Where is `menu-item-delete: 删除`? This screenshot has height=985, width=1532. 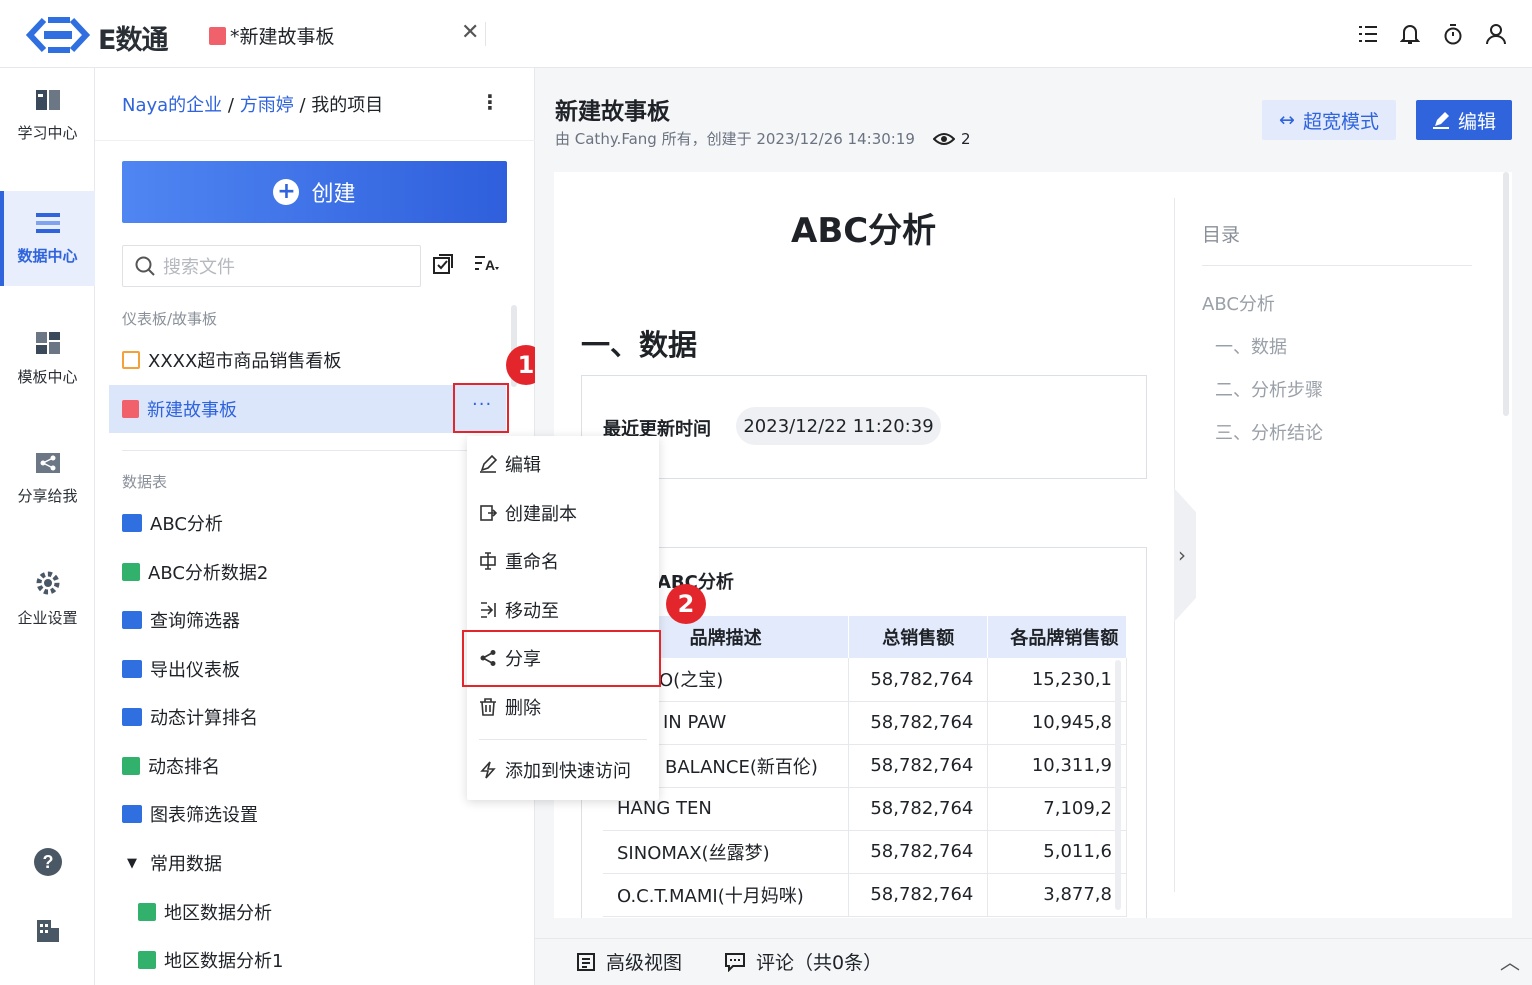
menu-item-delete: 删除 is located at coordinates (510, 707).